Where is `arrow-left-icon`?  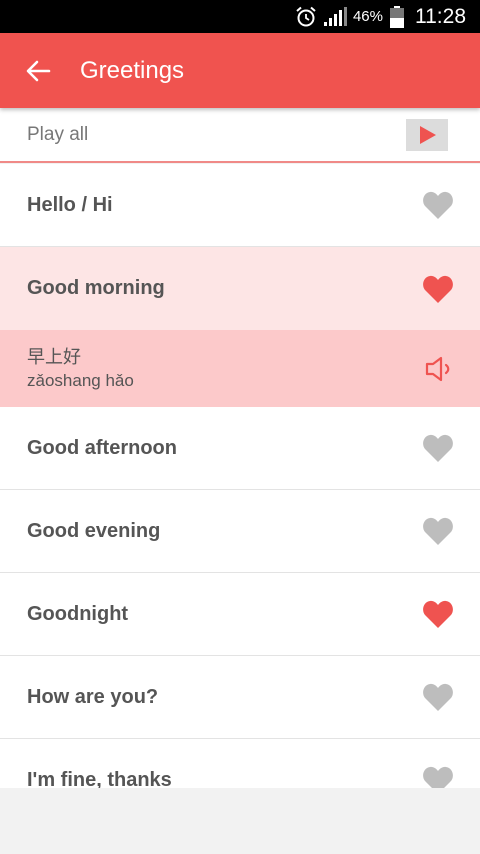 arrow-left-icon is located at coordinates (38, 70).